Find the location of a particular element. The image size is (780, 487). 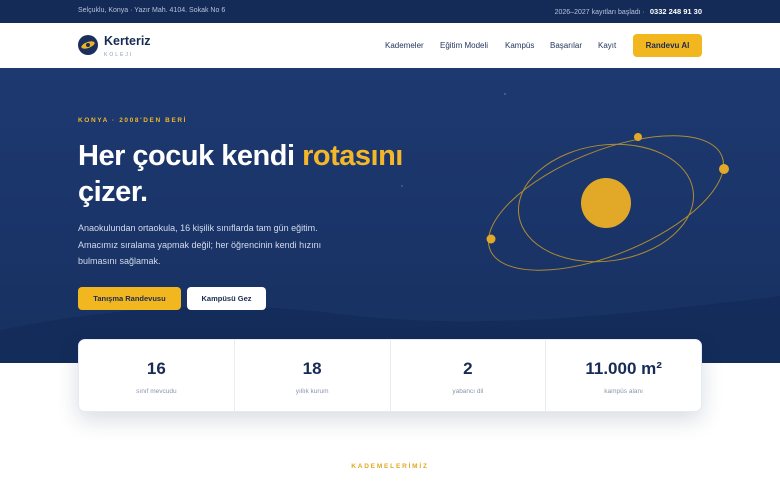

stat-value: 11.000 m² is located at coordinates (623, 368).